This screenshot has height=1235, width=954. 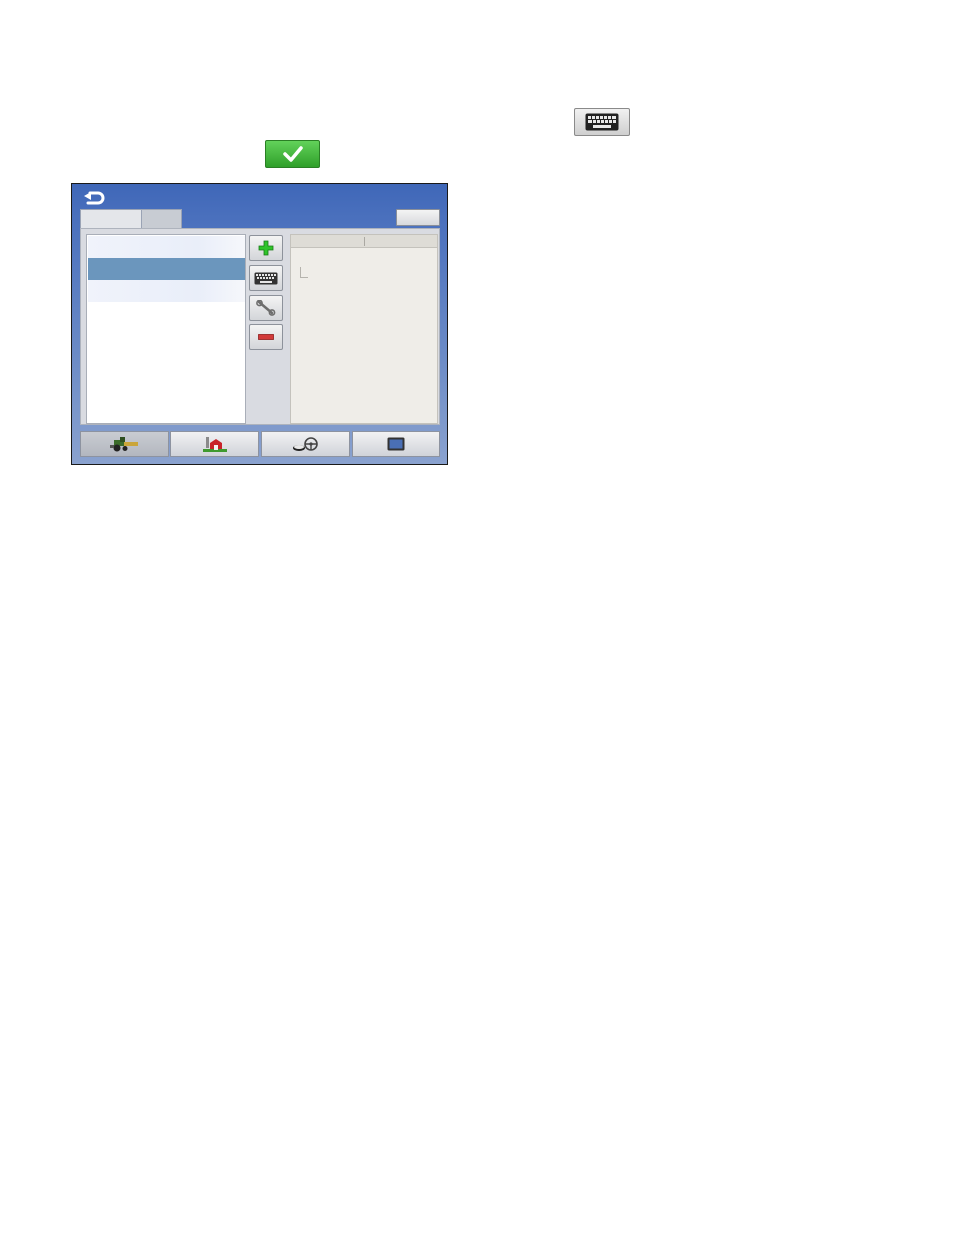 I want to click on column-divider, so click(x=364, y=241).